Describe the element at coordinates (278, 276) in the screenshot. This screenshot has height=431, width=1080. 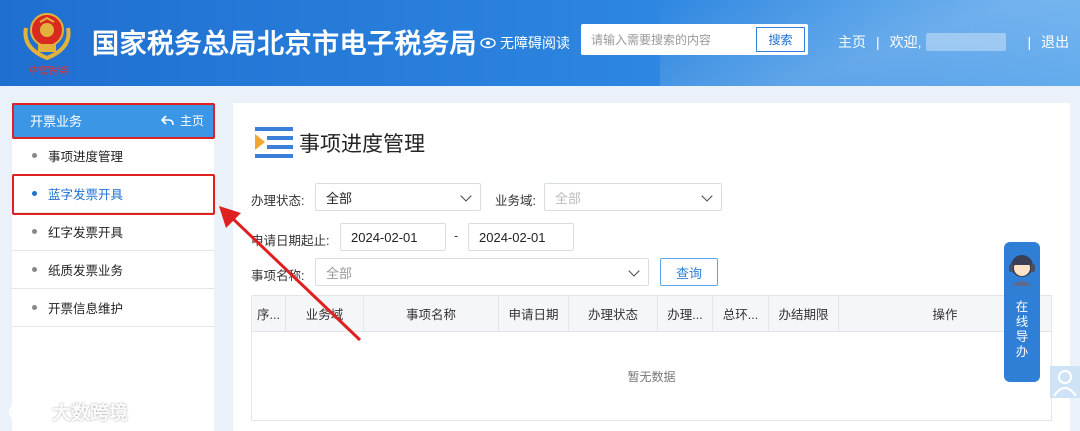
I see `item-name-label: 事项名称:` at that location.